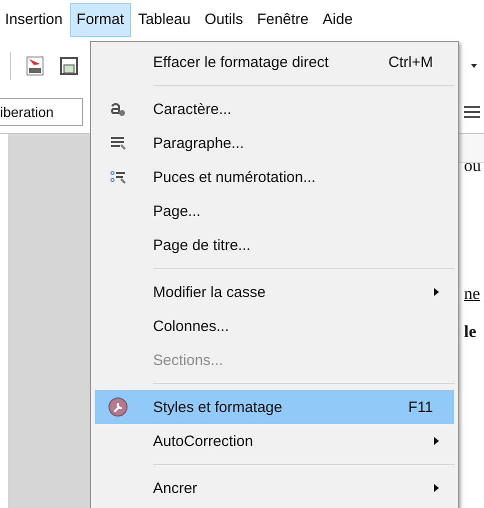 The image size is (484, 508). I want to click on align-icon, so click(472, 112).